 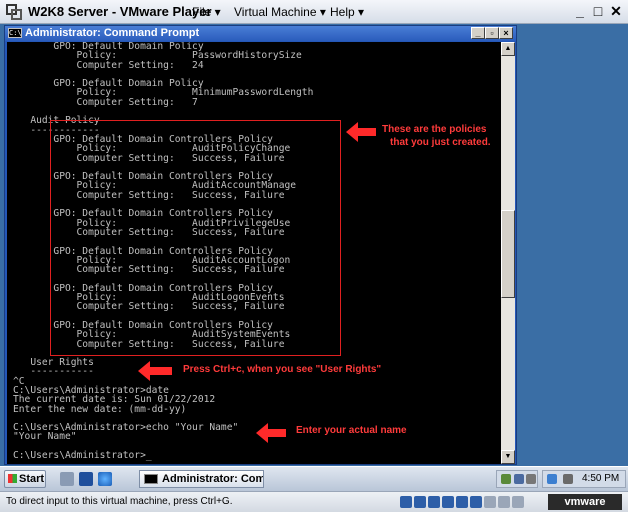 What do you see at coordinates (15, 33) in the screenshot?
I see `cmd-icon: C:\` at bounding box center [15, 33].